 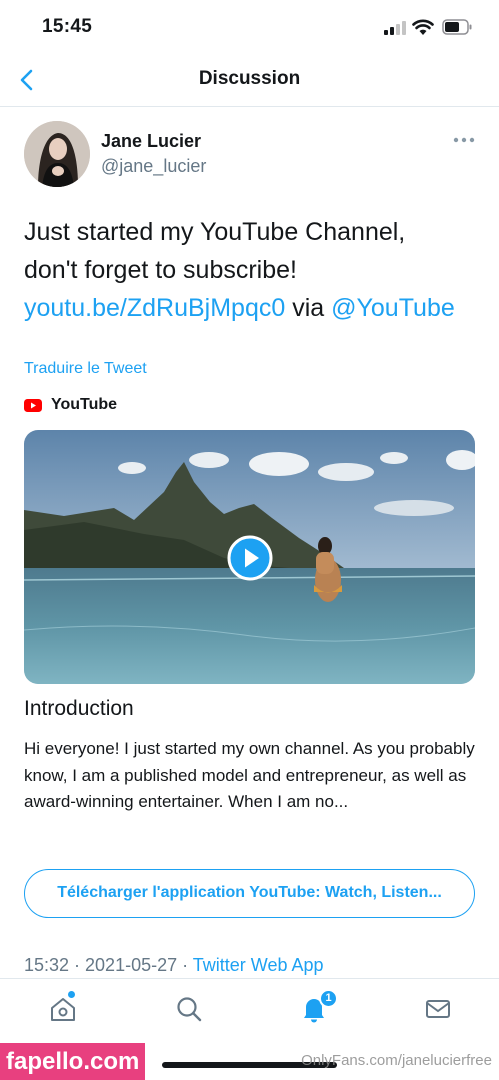 What do you see at coordinates (396, 1060) in the screenshot?
I see `watermark-right: OnlyFans.com/janelucierfree` at bounding box center [396, 1060].